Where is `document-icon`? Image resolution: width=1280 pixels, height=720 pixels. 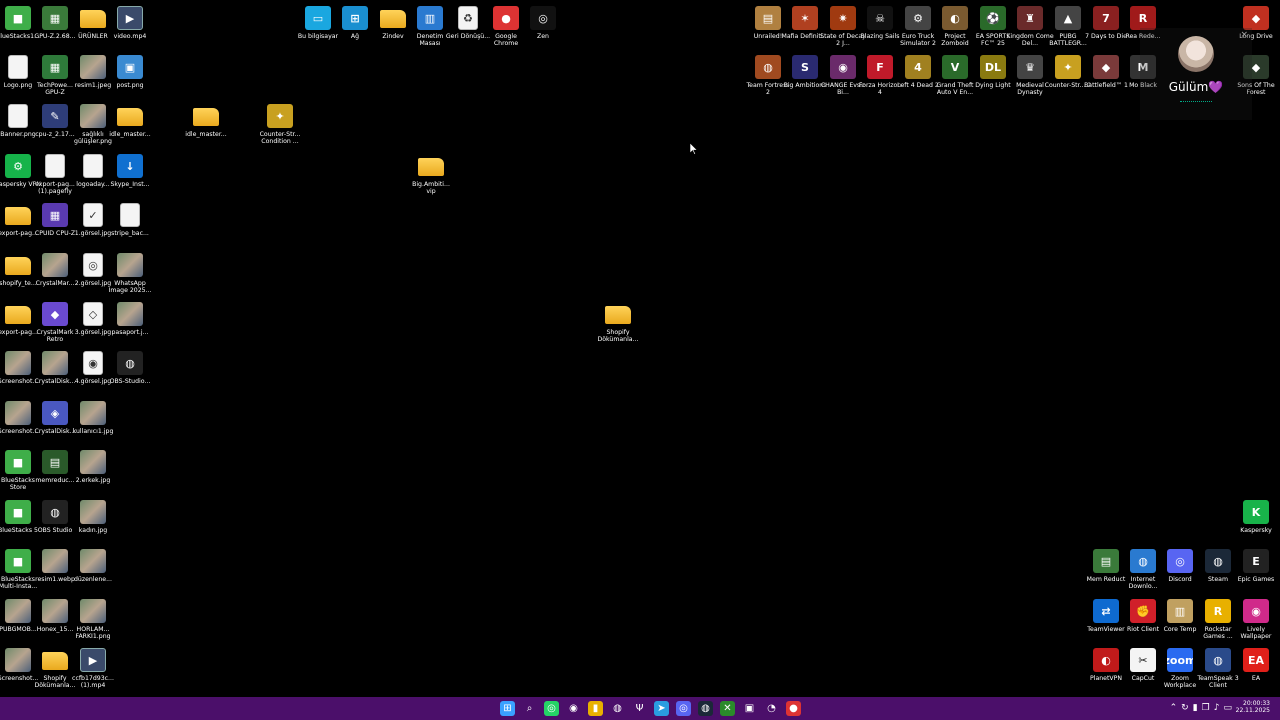
document-icon is located at coordinates (55, 166).